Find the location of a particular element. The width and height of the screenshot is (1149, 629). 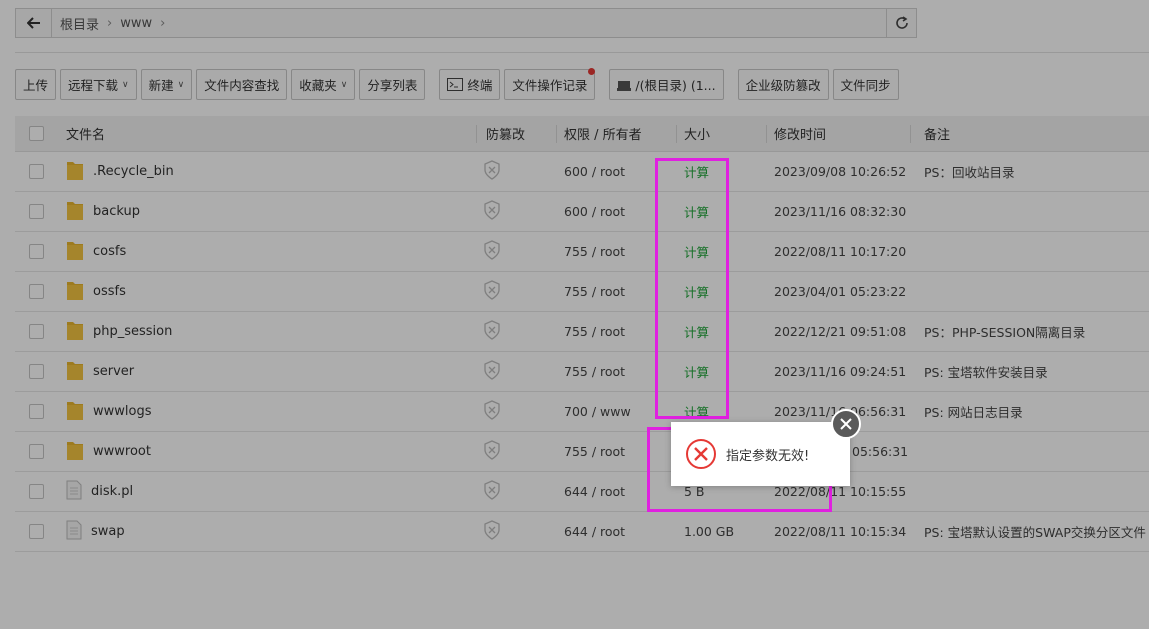

toast-message: 指定参数无效! is located at coordinates (768, 456).